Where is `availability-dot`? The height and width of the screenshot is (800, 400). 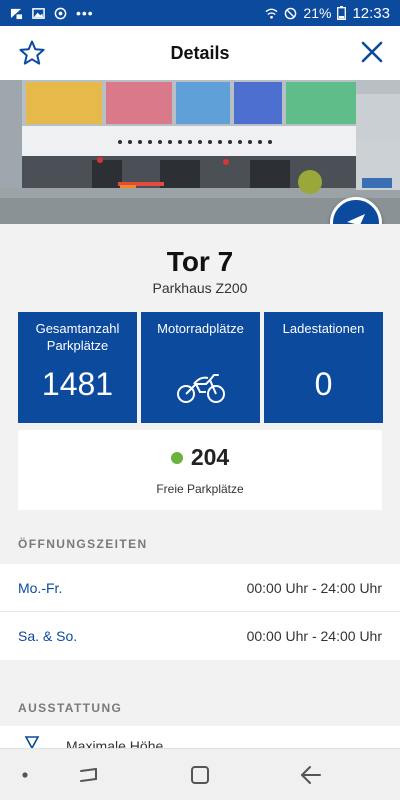
availability-dot is located at coordinates (176, 457).